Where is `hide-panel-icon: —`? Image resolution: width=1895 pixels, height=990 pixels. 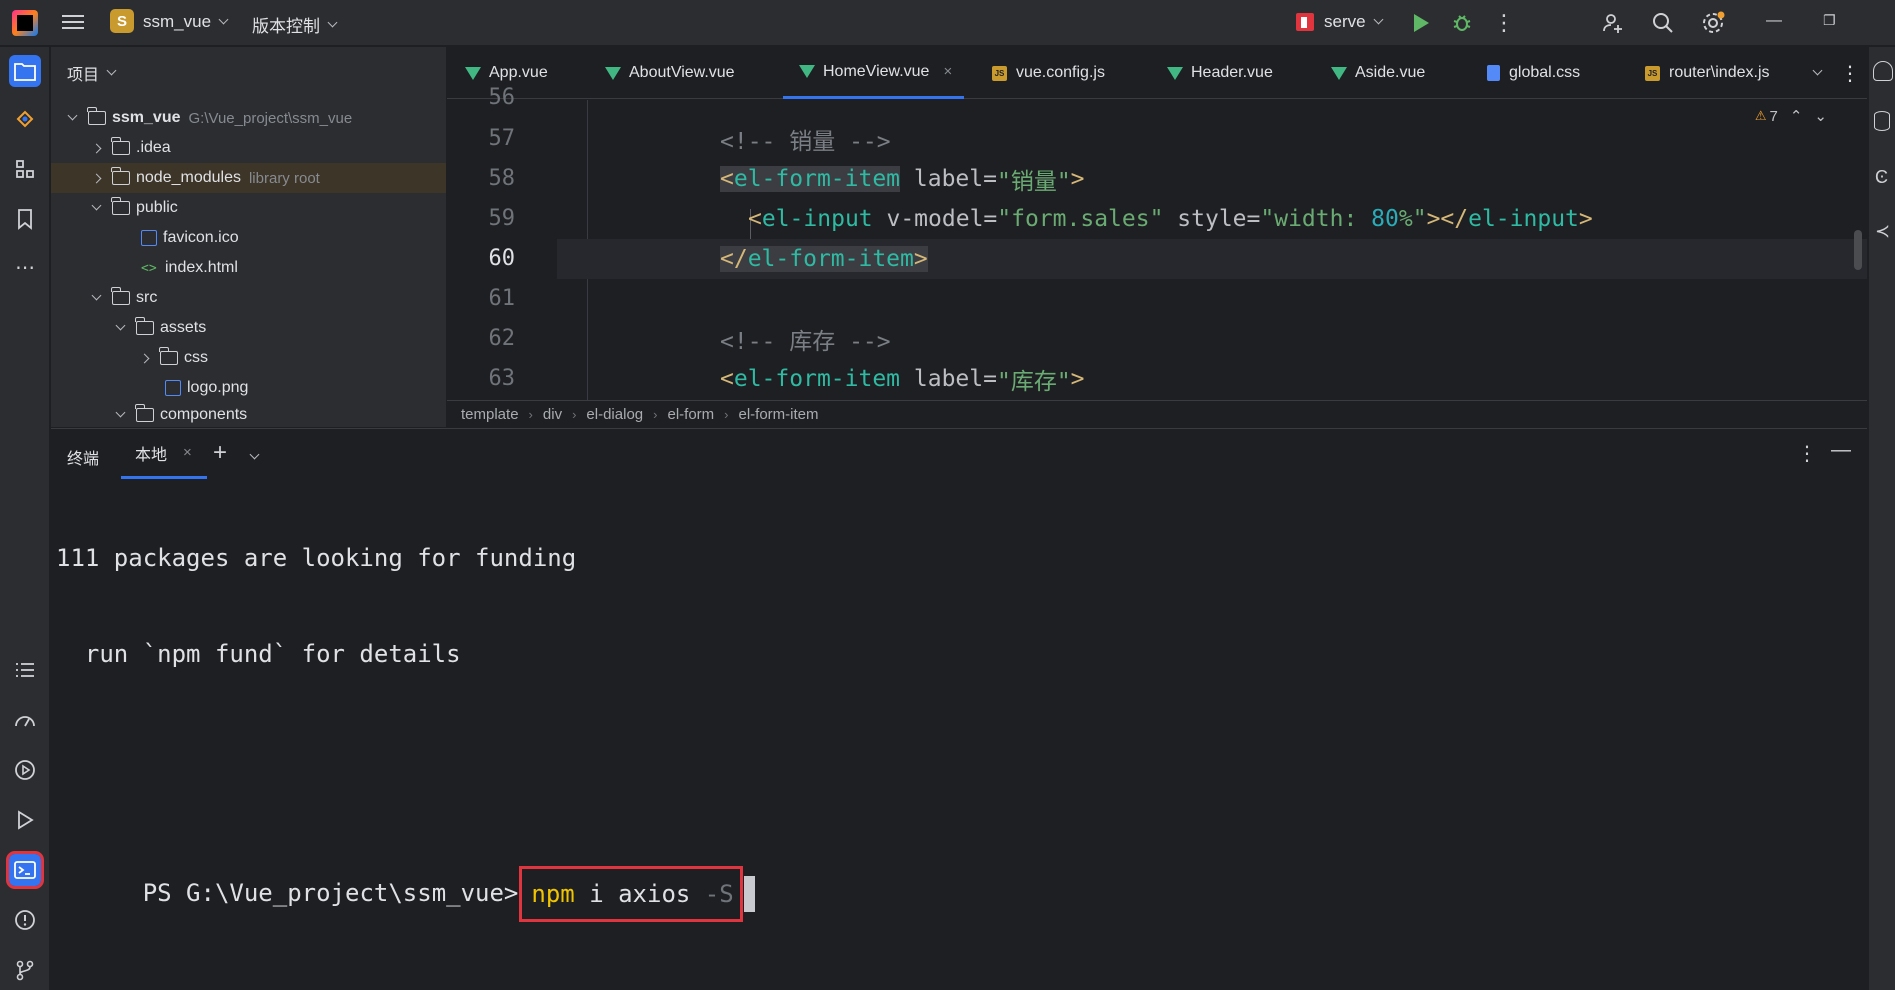
hide-panel-icon: — is located at coordinates (1841, 450).